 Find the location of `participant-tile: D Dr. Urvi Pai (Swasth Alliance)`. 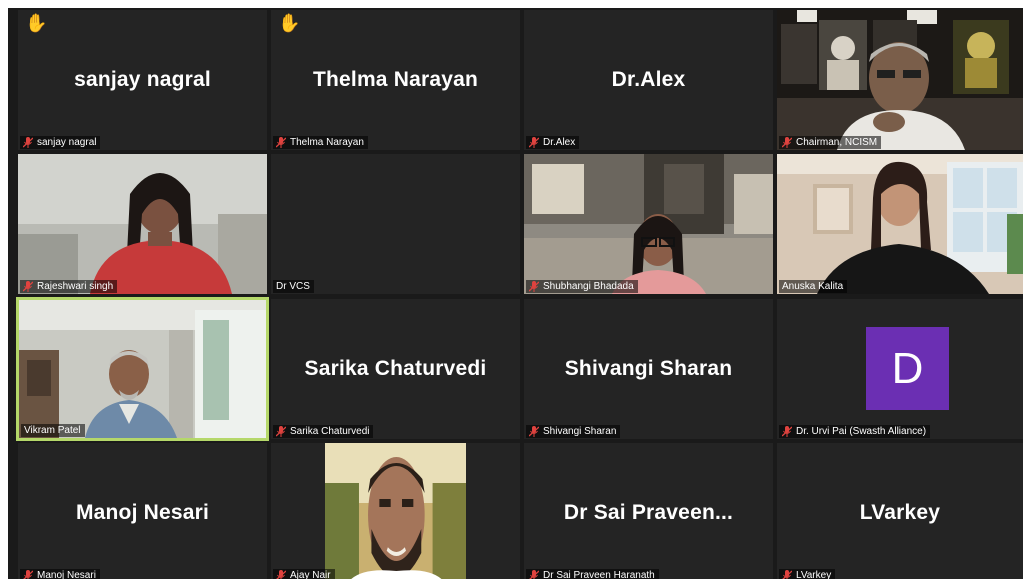

participant-tile: D Dr. Urvi Pai (Swasth Alliance) is located at coordinates (900, 369).